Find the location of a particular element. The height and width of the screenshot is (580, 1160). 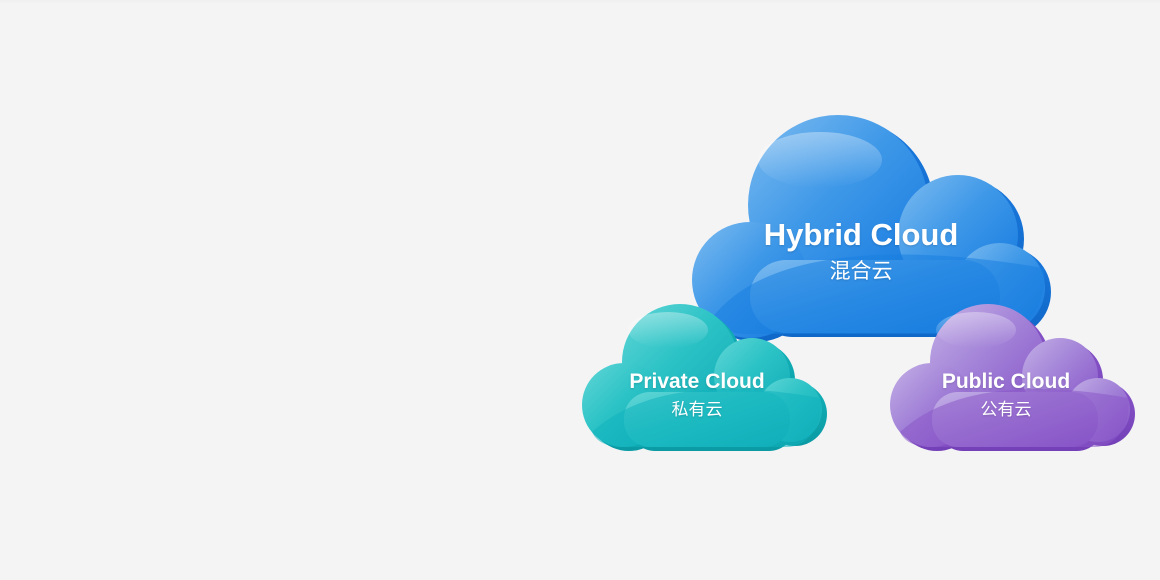

hybrid-cloud-label: Hybrid Cloud 混合云 is located at coordinates (861, 251).